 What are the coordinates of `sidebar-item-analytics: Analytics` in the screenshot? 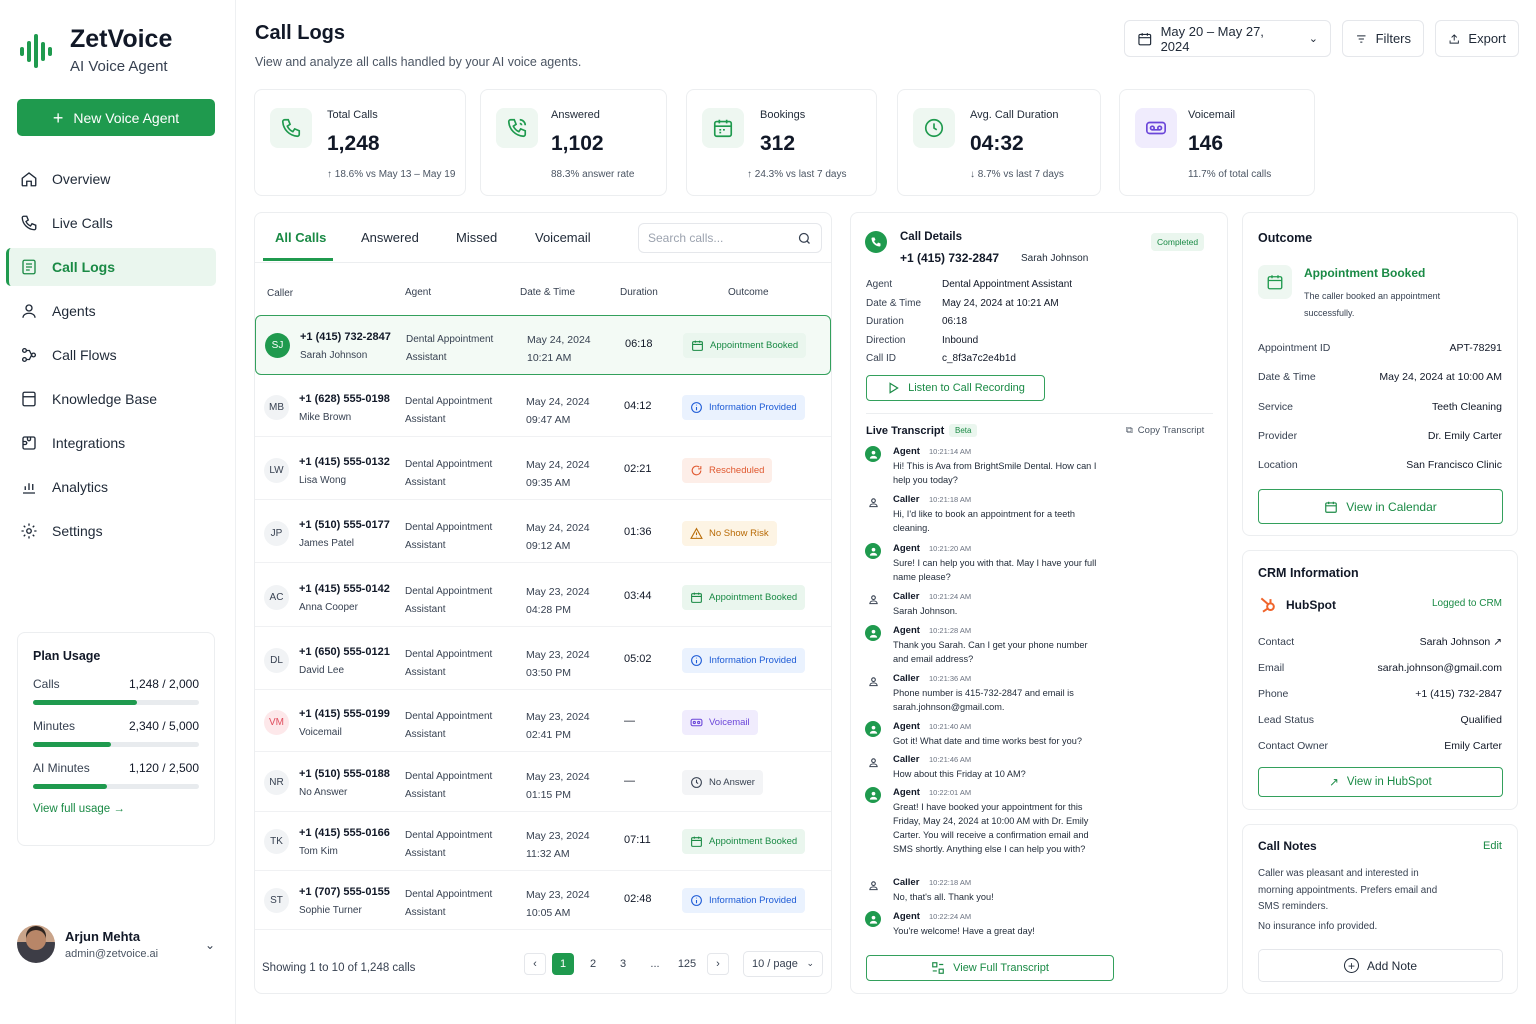 It's located at (111, 487).